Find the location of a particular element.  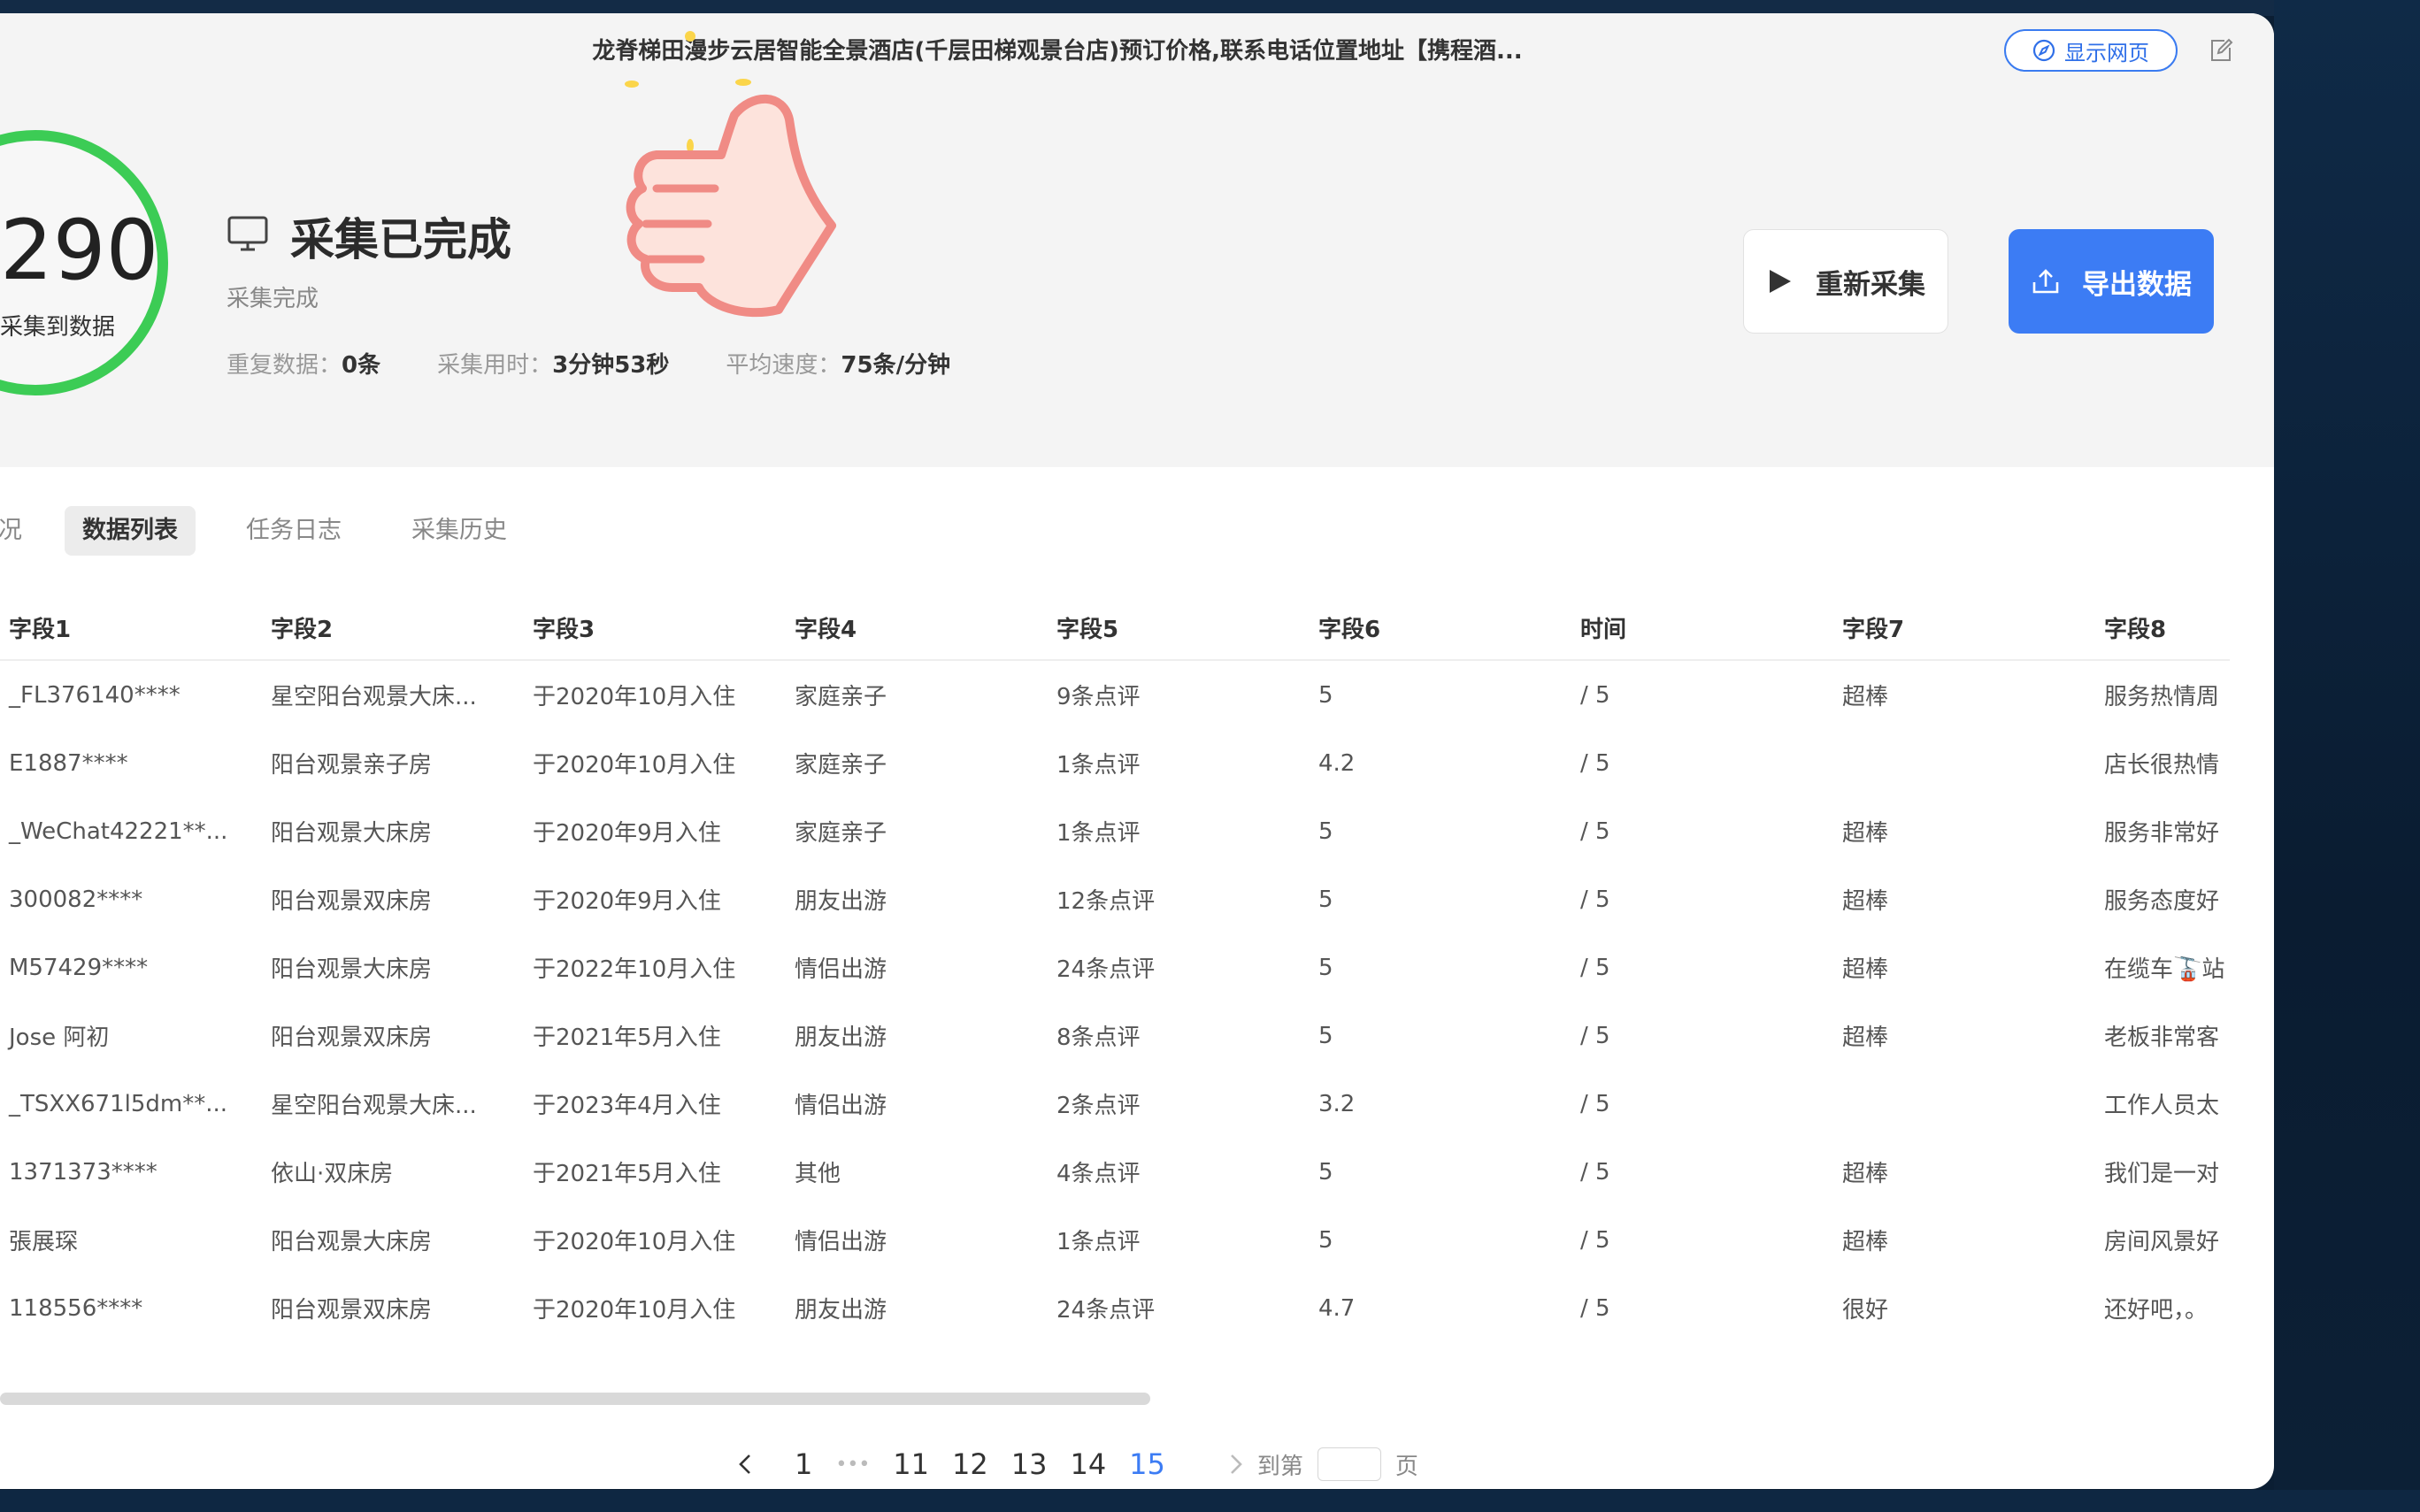

table-cell: 2条点评 is located at coordinates (1098, 1106).